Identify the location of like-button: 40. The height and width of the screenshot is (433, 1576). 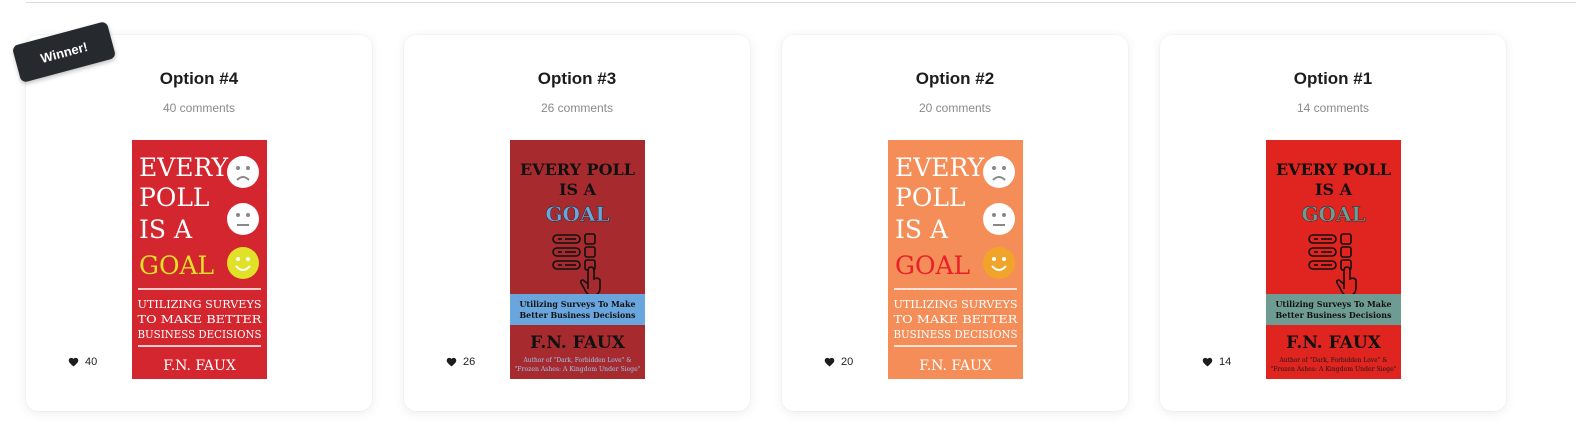
(82, 362).